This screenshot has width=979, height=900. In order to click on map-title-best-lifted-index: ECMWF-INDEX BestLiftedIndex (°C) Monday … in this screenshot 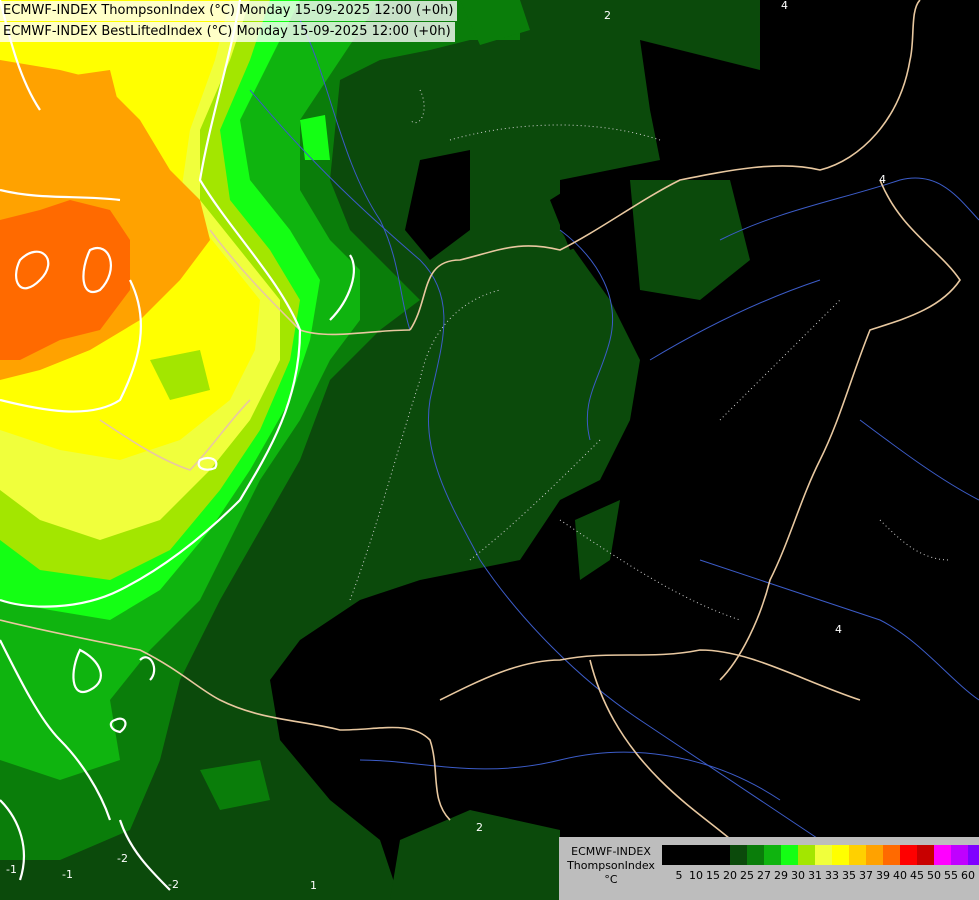, I will do `click(227, 32)`.